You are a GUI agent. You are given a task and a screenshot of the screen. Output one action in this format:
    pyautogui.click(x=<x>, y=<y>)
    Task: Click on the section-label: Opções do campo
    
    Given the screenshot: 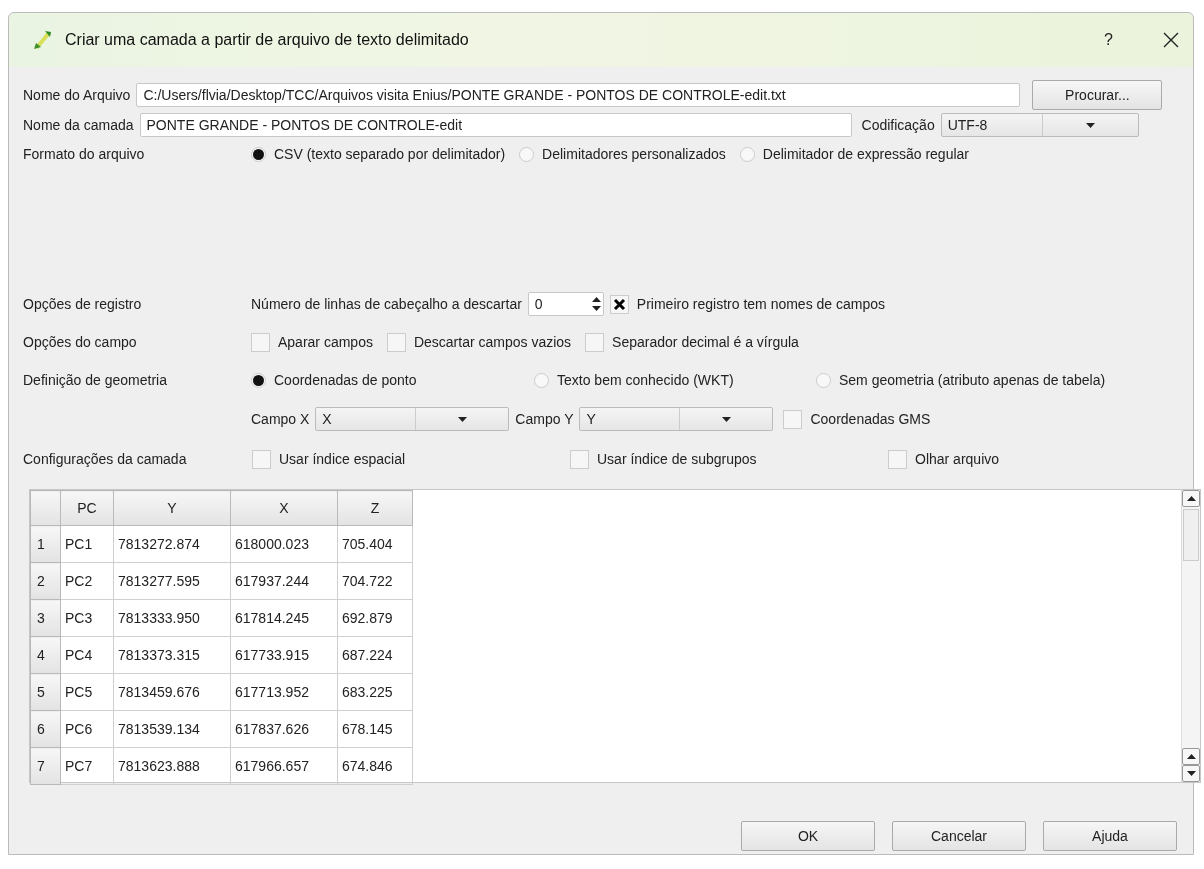 What is the action you would take?
    pyautogui.click(x=80, y=342)
    